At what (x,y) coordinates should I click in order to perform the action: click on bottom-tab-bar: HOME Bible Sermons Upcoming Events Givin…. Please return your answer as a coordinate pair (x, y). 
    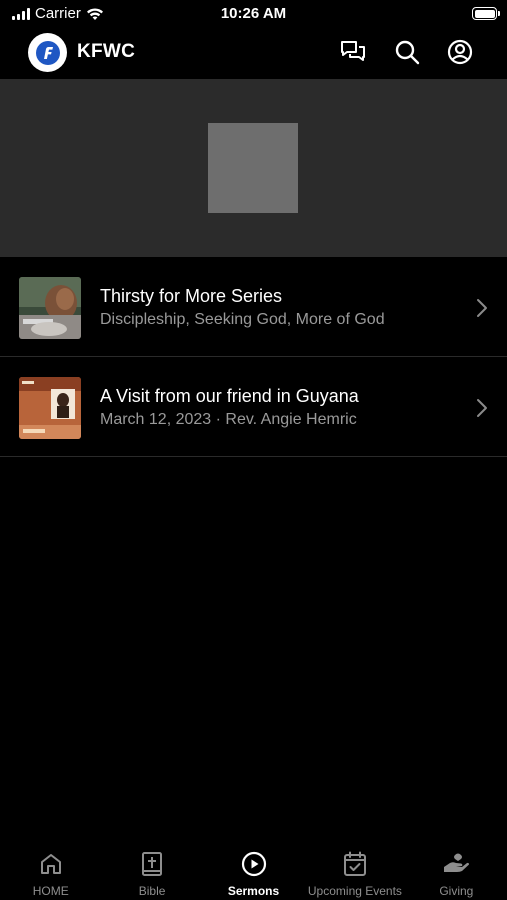
    Looking at the image, I should click on (253, 869).